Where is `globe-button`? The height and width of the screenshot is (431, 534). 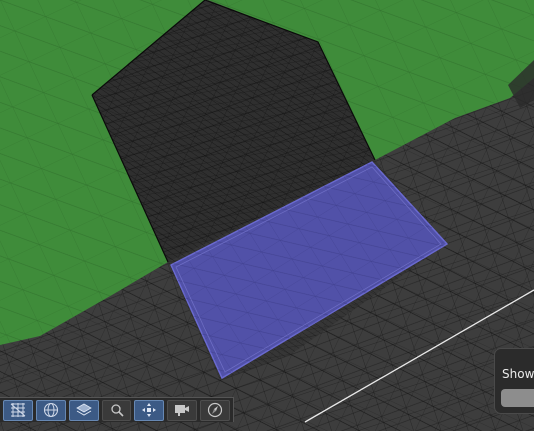
globe-button is located at coordinates (50, 410).